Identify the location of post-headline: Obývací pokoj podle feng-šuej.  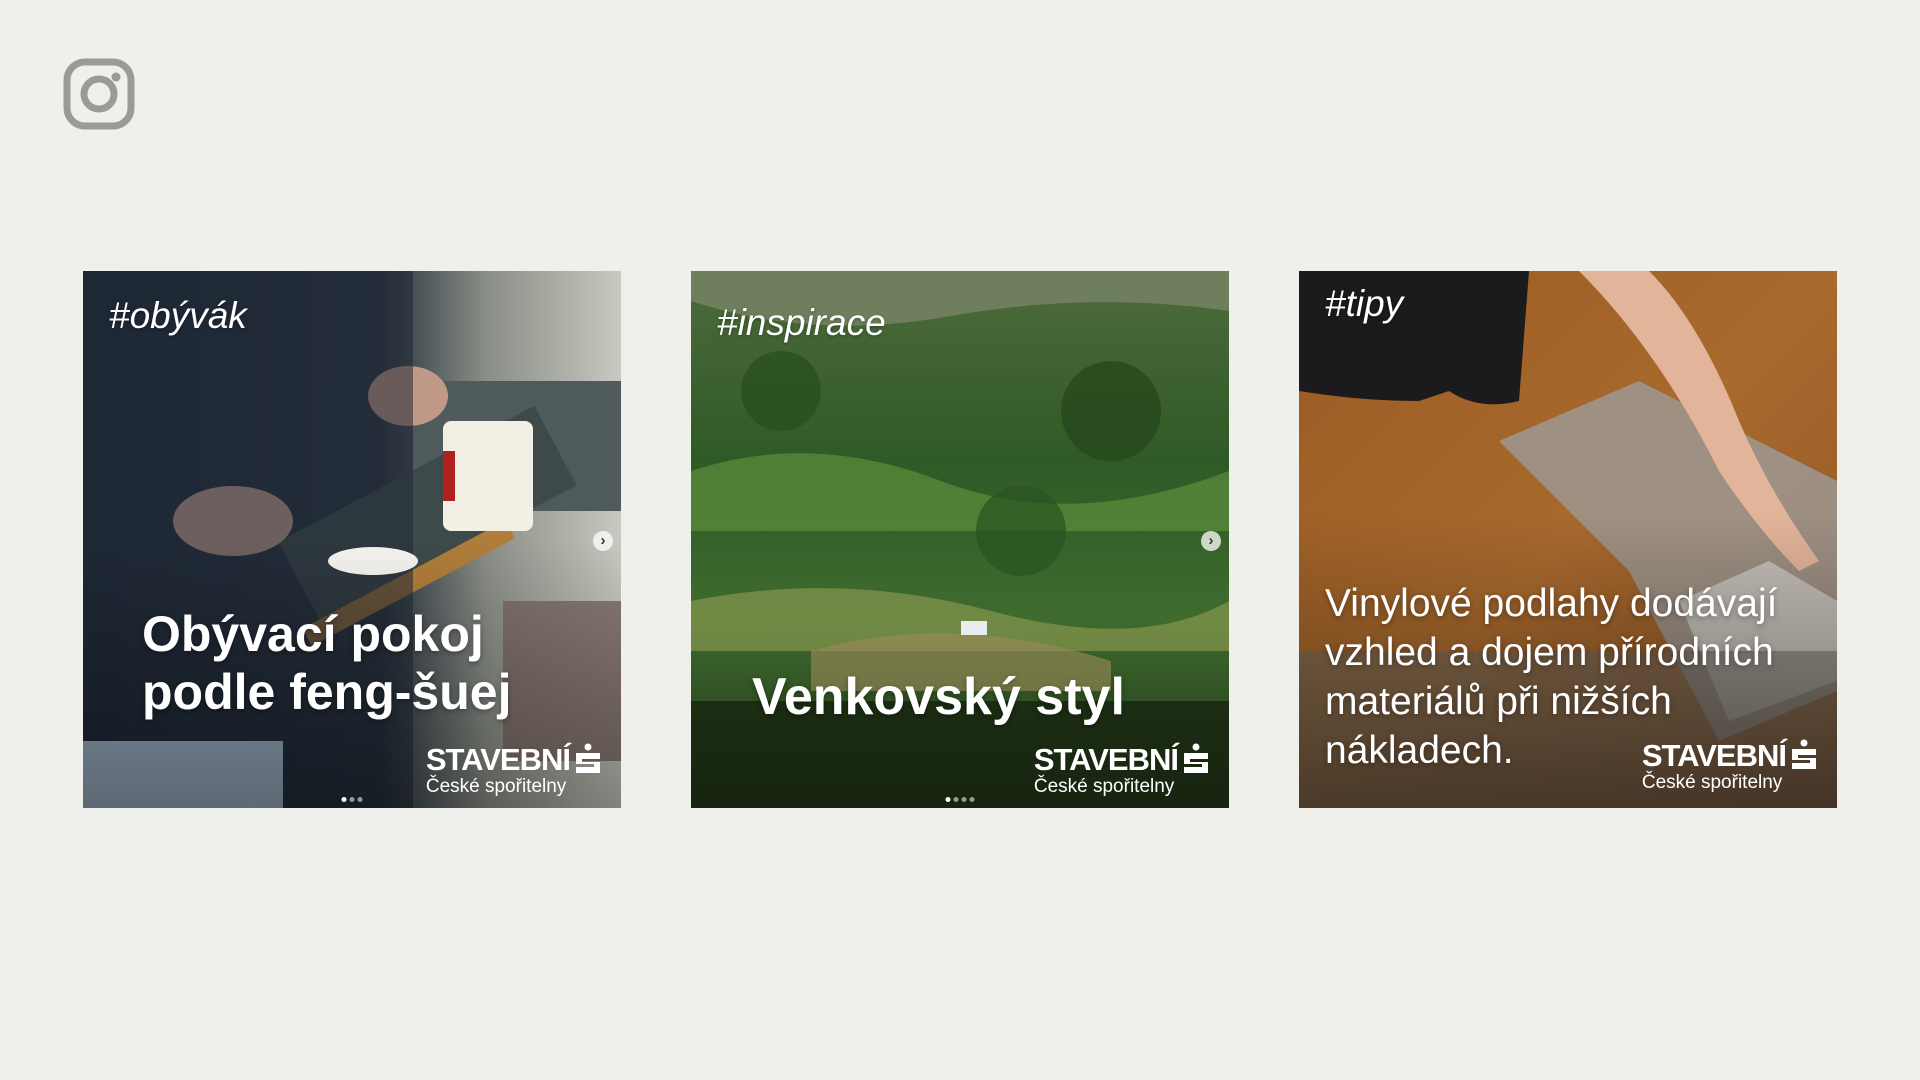
(327, 663).